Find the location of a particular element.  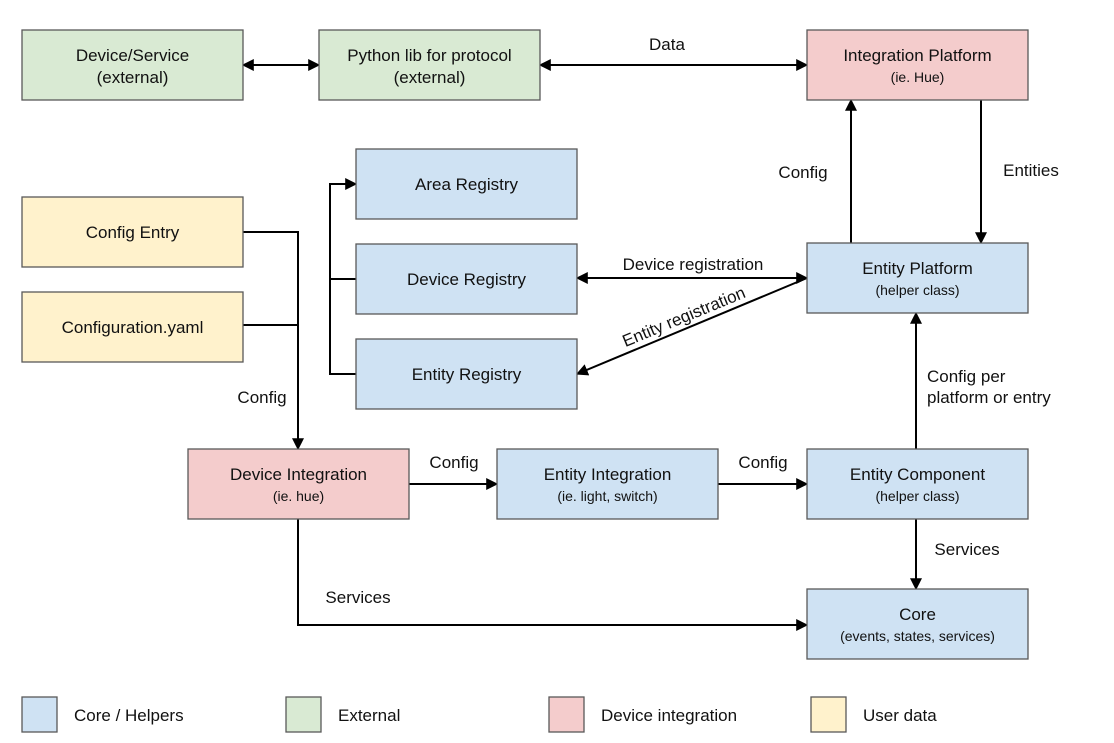

edge-config-entry-to-device-integration is located at coordinates (273, 341).